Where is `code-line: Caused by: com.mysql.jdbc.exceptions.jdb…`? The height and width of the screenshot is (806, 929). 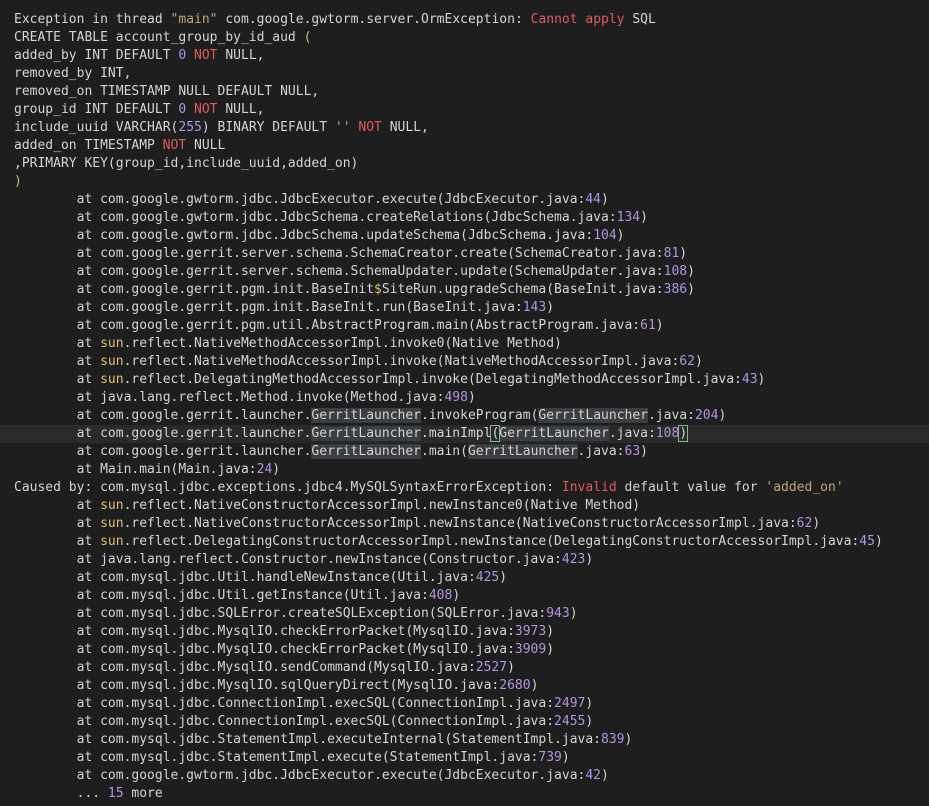 code-line: Caused by: com.mysql.jdbc.exceptions.jdb… is located at coordinates (464, 488).